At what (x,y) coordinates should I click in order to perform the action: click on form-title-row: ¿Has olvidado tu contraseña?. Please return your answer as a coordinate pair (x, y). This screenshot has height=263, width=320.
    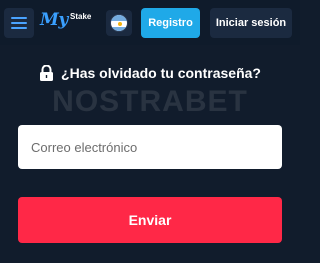
    Looking at the image, I should click on (150, 73).